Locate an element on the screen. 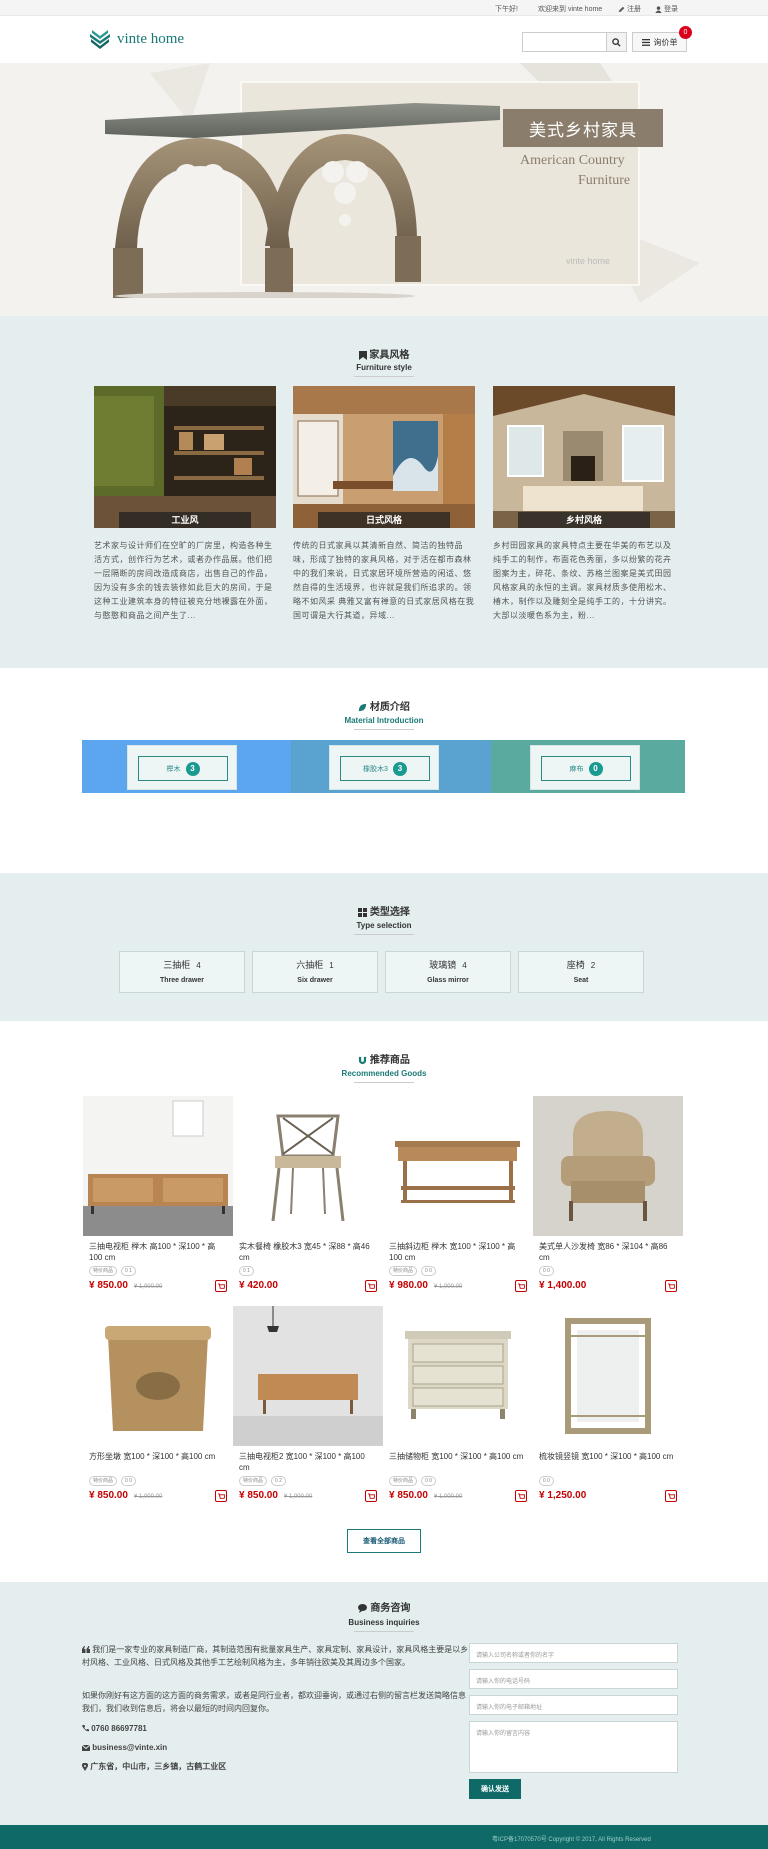  product-tag: 0 2 is located at coordinates (278, 1481).